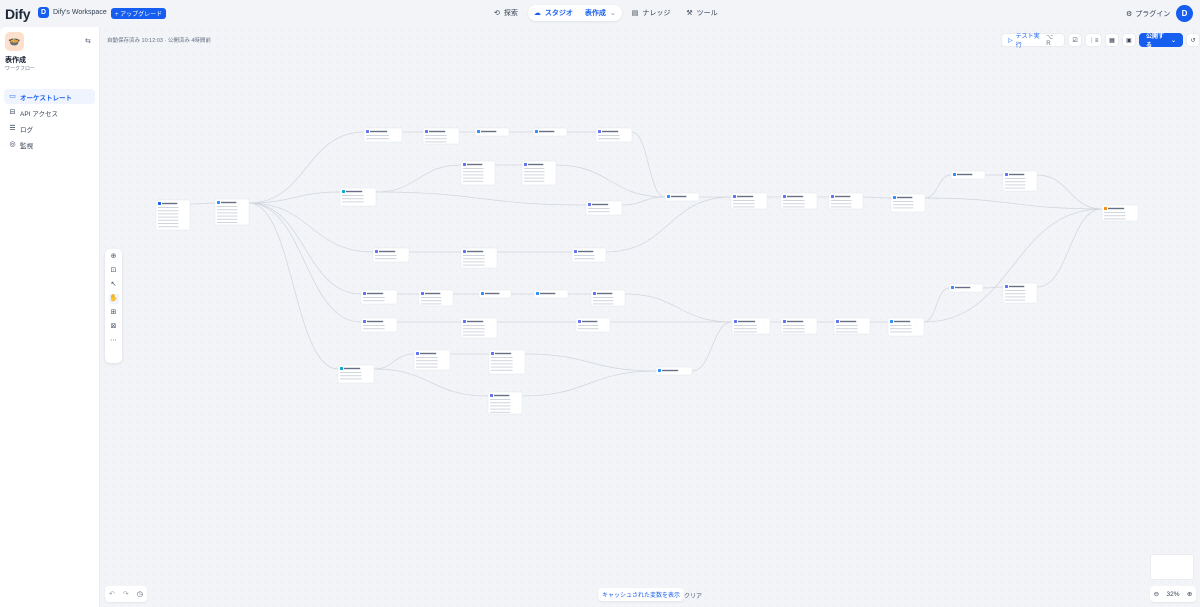  What do you see at coordinates (595, 13) in the screenshot?
I see `current-app-name: 表作成` at bounding box center [595, 13].